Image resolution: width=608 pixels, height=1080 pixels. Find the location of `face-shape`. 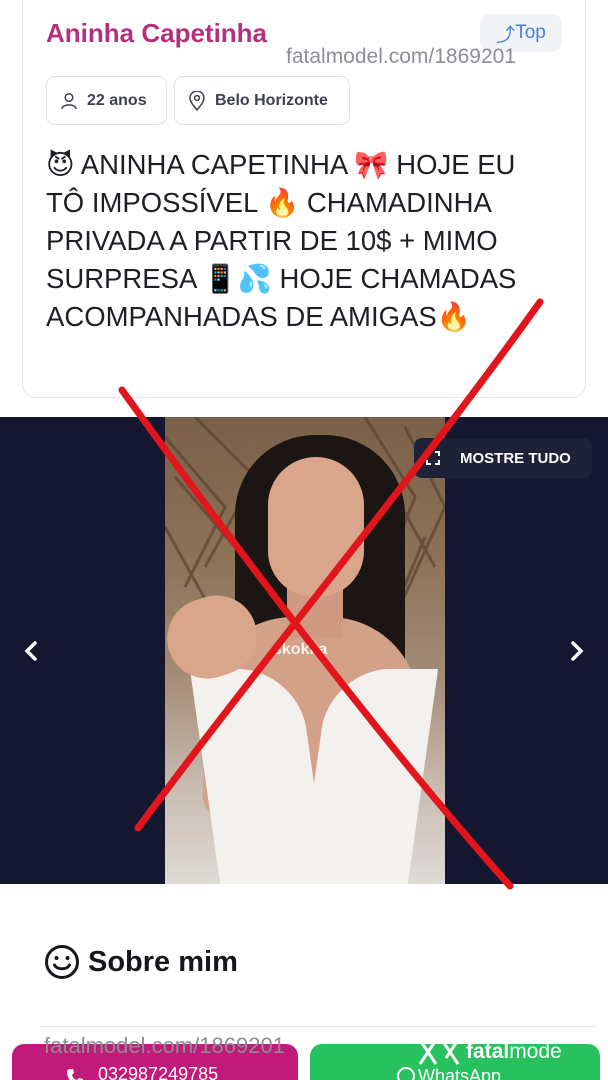

face-shape is located at coordinates (316, 527).